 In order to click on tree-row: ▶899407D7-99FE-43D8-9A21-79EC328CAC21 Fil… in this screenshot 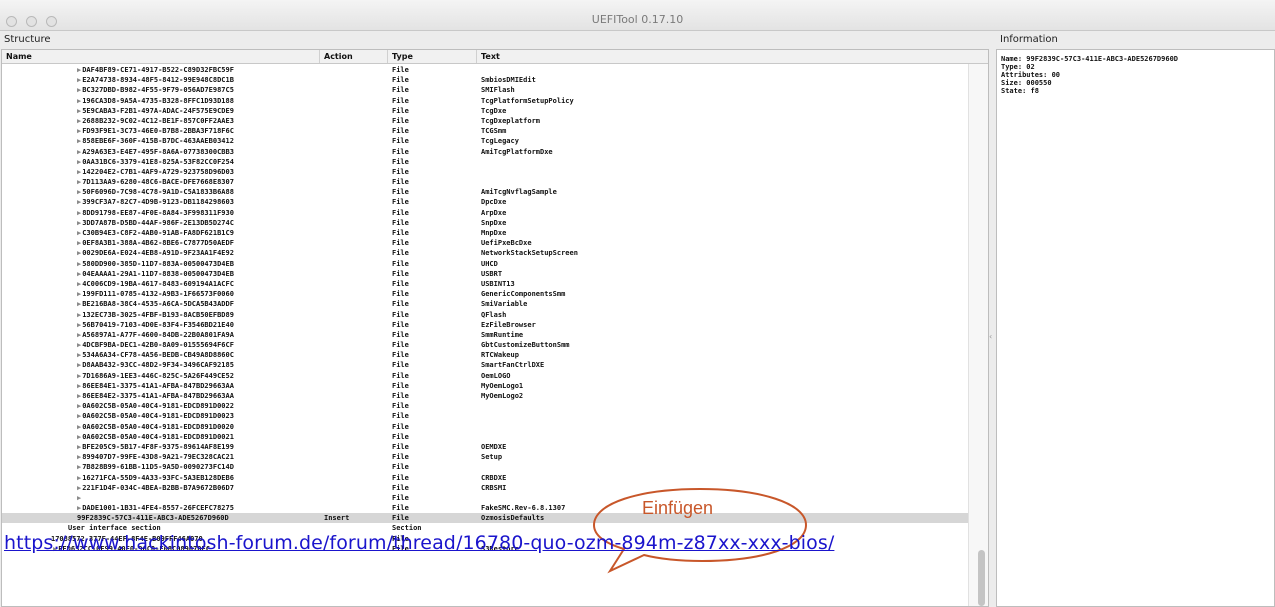, I will do `click(486, 457)`.